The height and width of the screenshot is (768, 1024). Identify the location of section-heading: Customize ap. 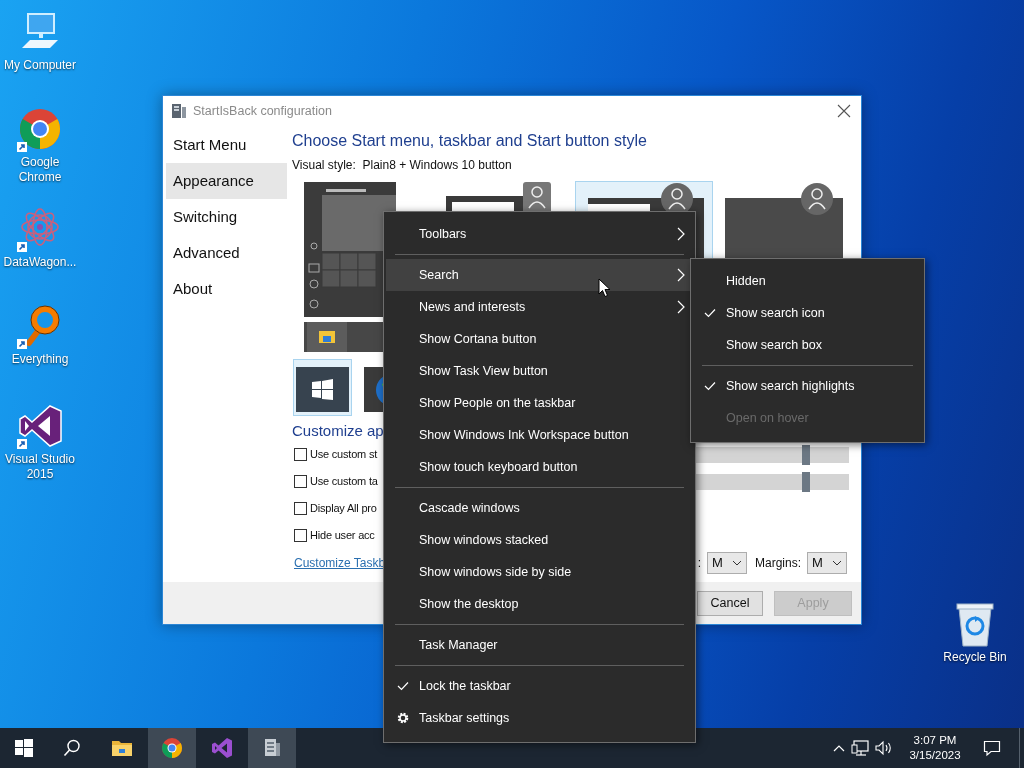
(338, 431).